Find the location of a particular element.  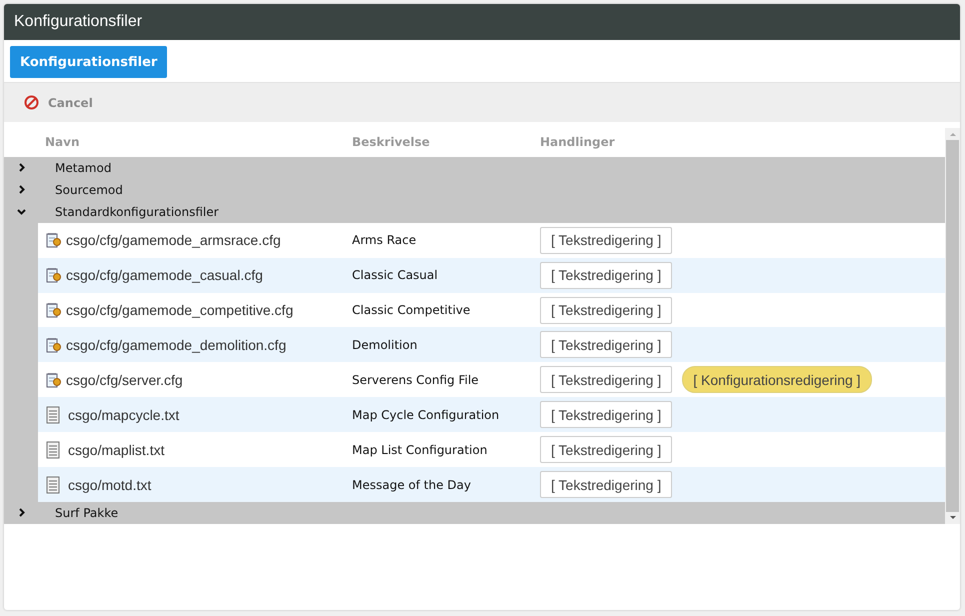

file-name: csgo/motd.txt is located at coordinates (110, 484).